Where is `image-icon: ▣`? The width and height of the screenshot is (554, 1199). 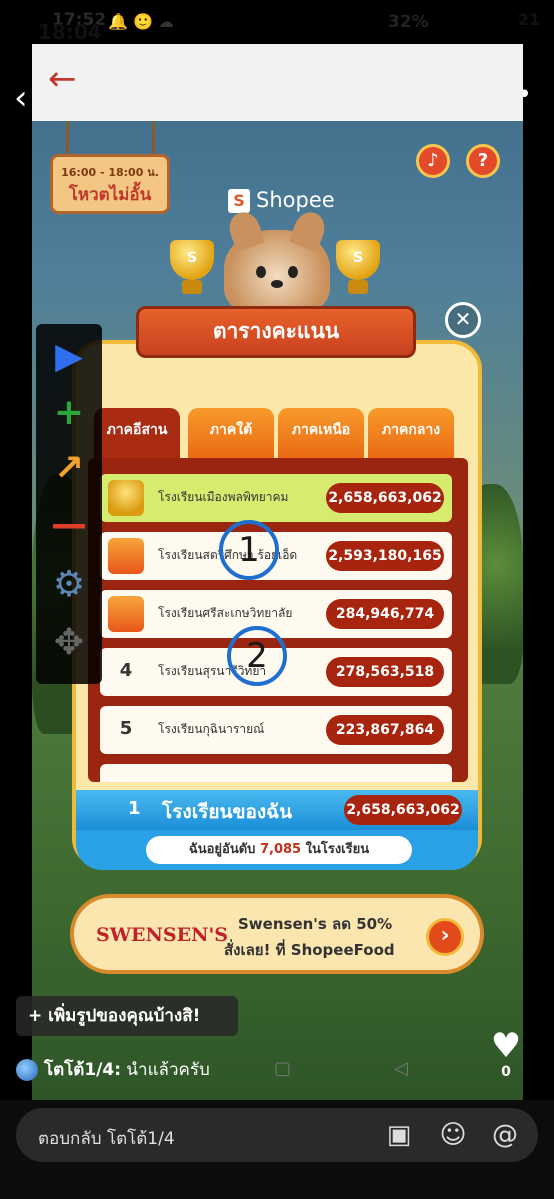
image-icon: ▣ is located at coordinates (399, 1135).